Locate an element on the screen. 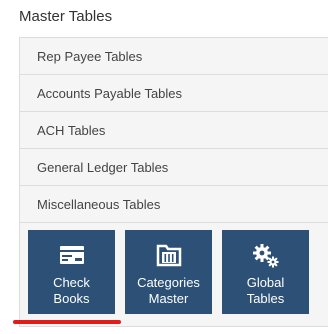  check-books-label: Check Books is located at coordinates (71, 290).